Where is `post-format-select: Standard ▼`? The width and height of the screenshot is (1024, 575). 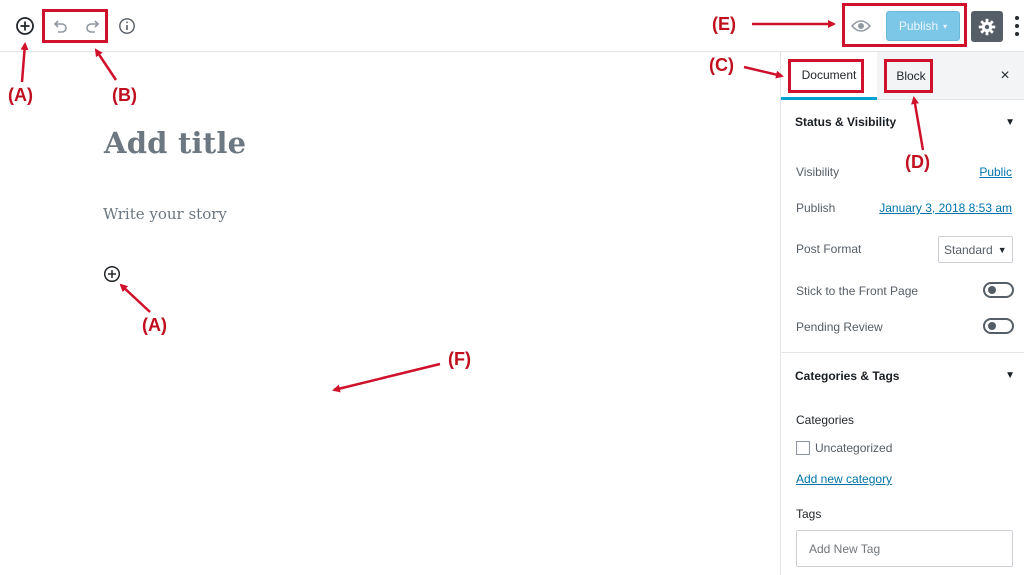 post-format-select: Standard ▼ is located at coordinates (975, 249).